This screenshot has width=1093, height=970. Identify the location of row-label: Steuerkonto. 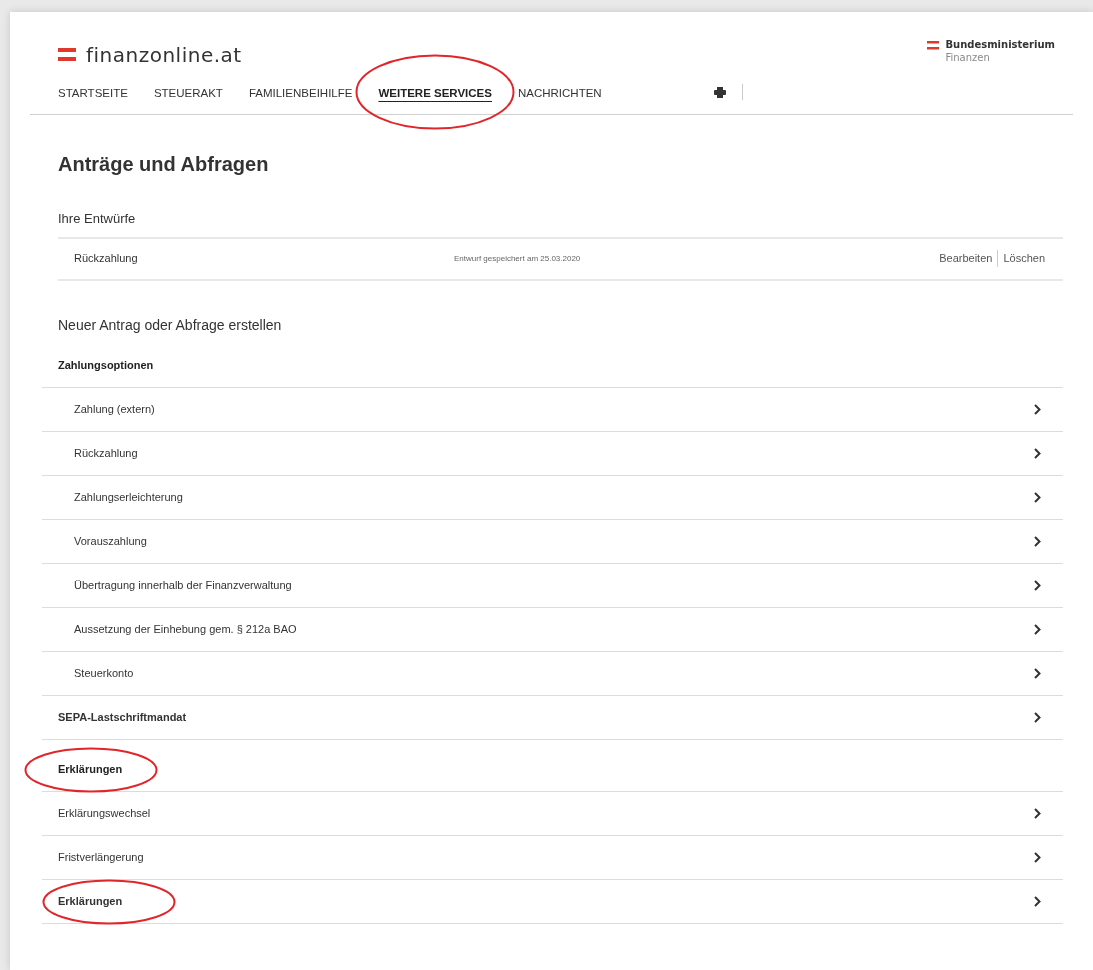
(104, 673).